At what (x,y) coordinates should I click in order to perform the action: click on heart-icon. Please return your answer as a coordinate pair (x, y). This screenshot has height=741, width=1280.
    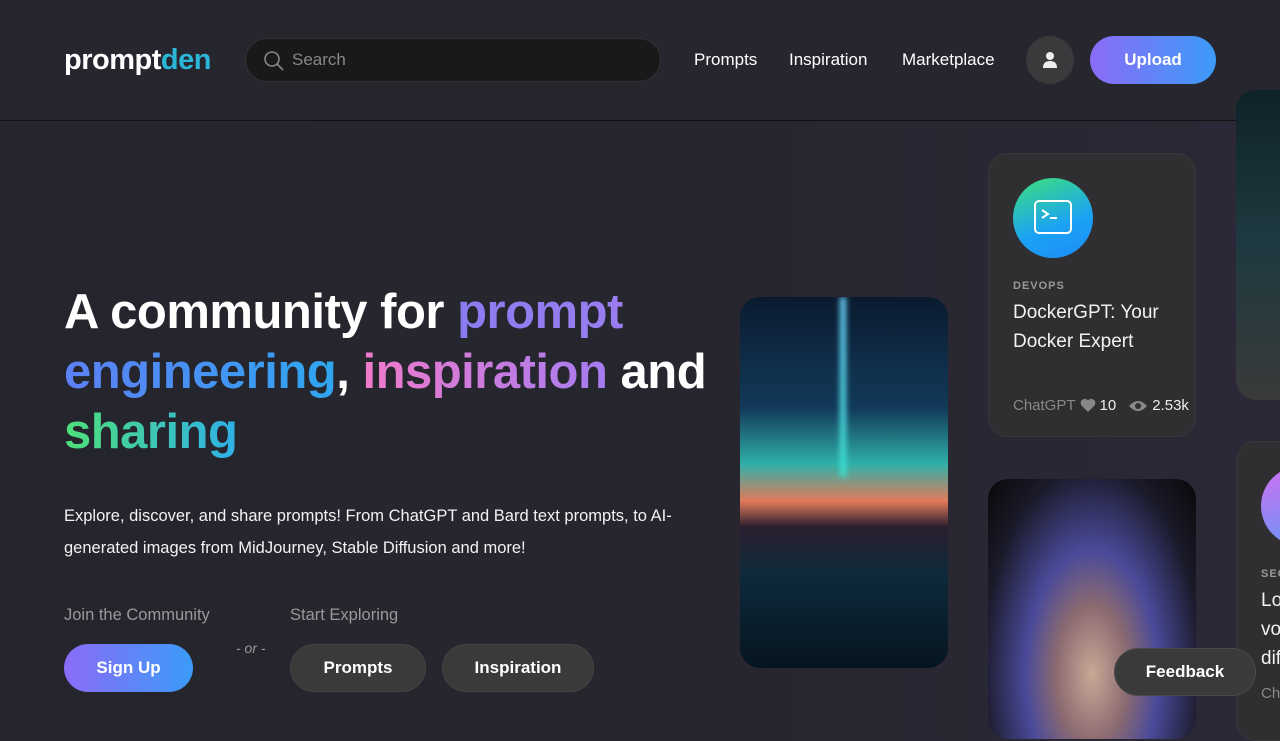
    Looking at the image, I should click on (1087, 405).